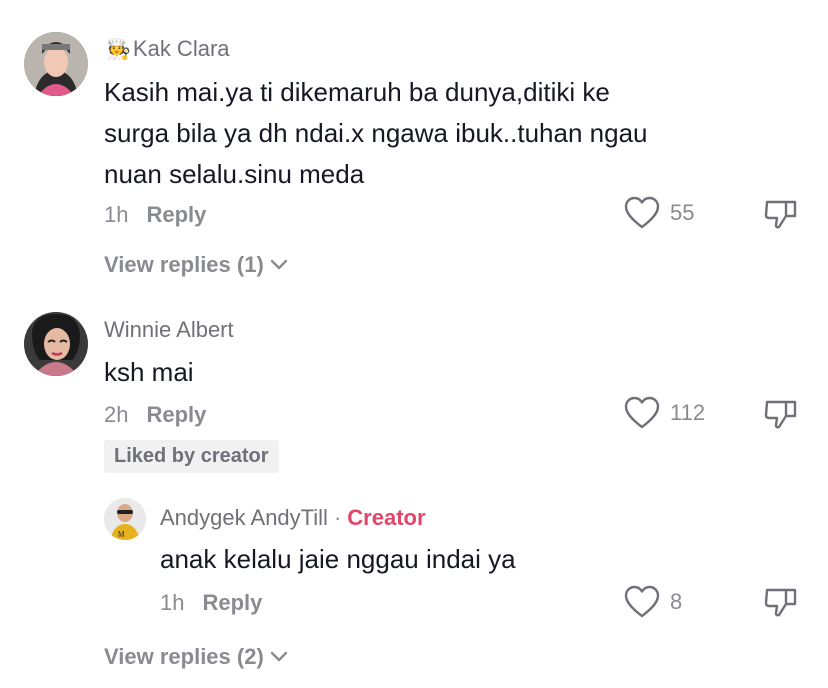 This screenshot has height=688, width=828. I want to click on chef-emoji-icon: 🧑‍🍳, so click(118, 49).